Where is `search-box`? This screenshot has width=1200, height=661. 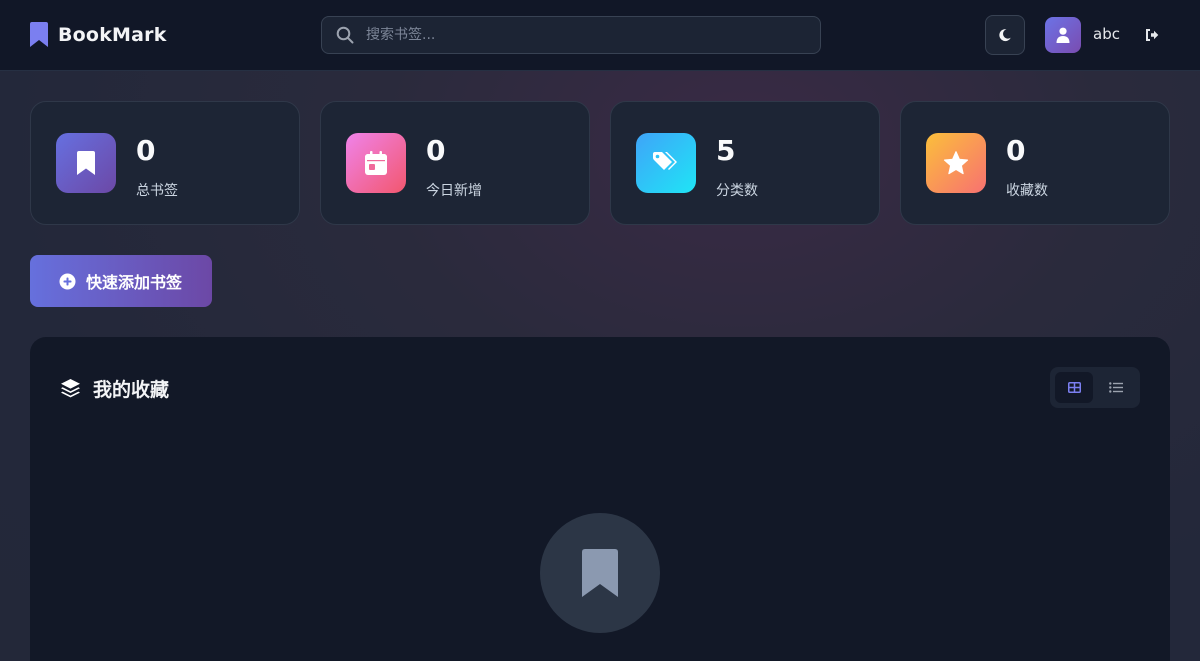
search-box is located at coordinates (571, 35).